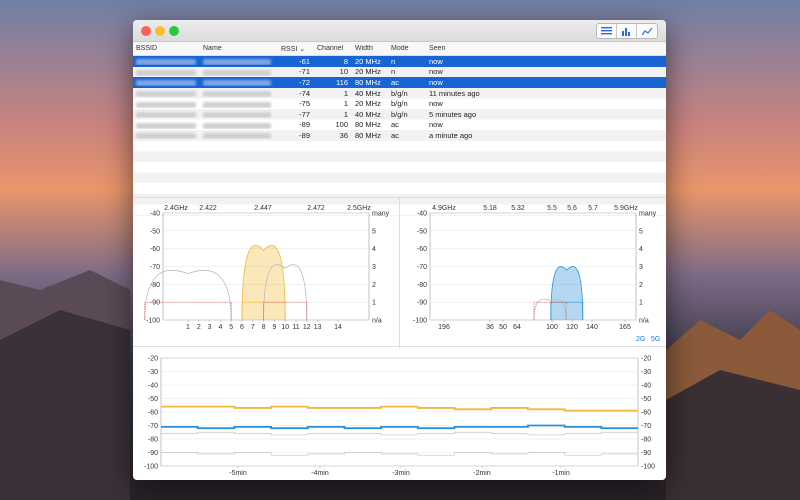  I want to click on rssi-cell: -71, so click(304, 72).